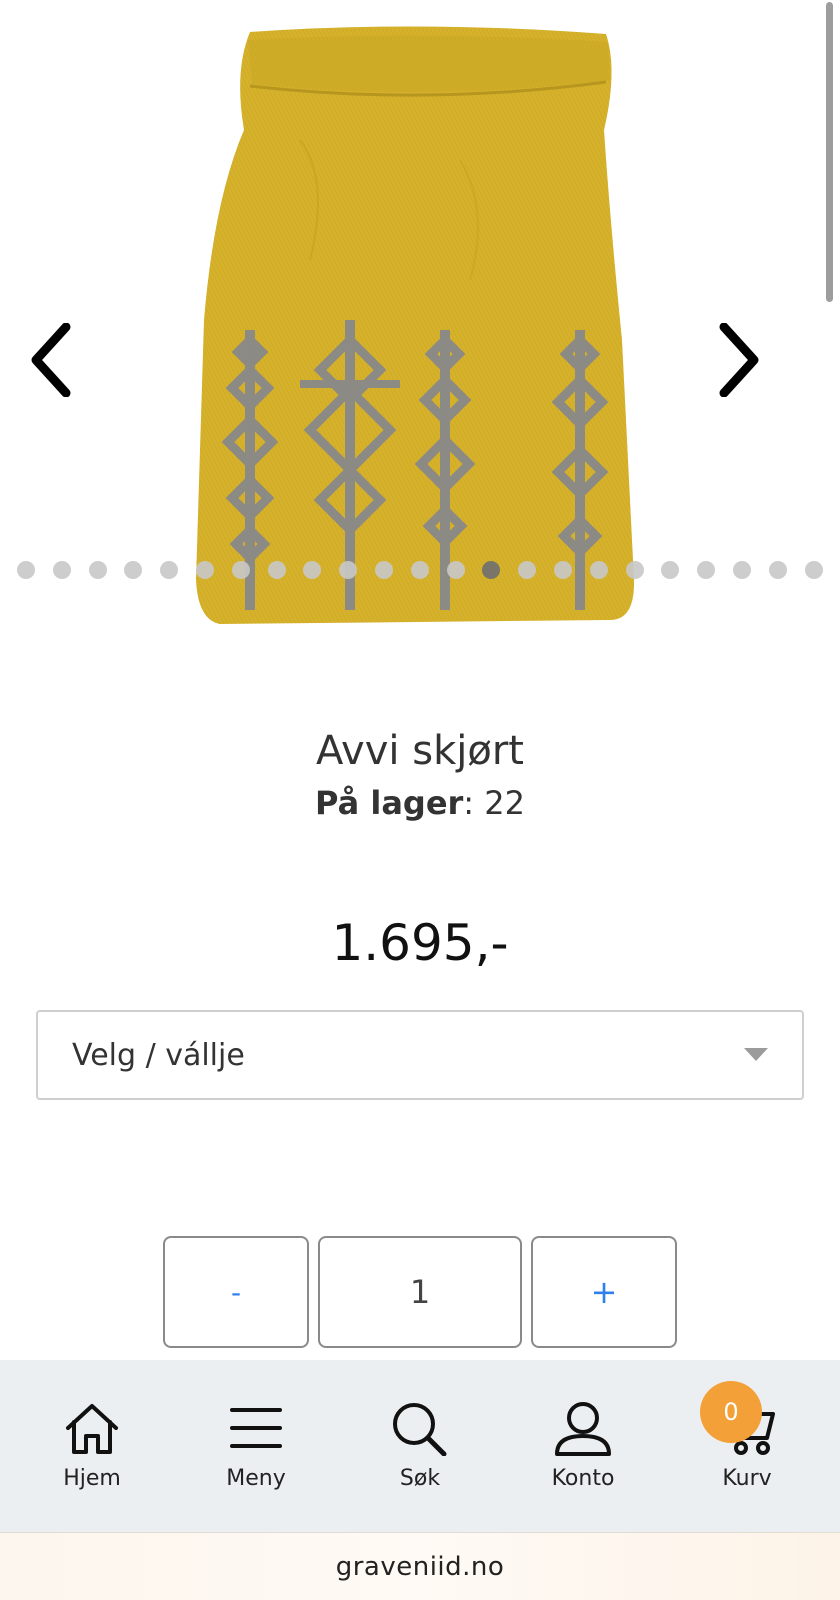 The image size is (840, 1600). What do you see at coordinates (420, 1429) in the screenshot?
I see `search-icon` at bounding box center [420, 1429].